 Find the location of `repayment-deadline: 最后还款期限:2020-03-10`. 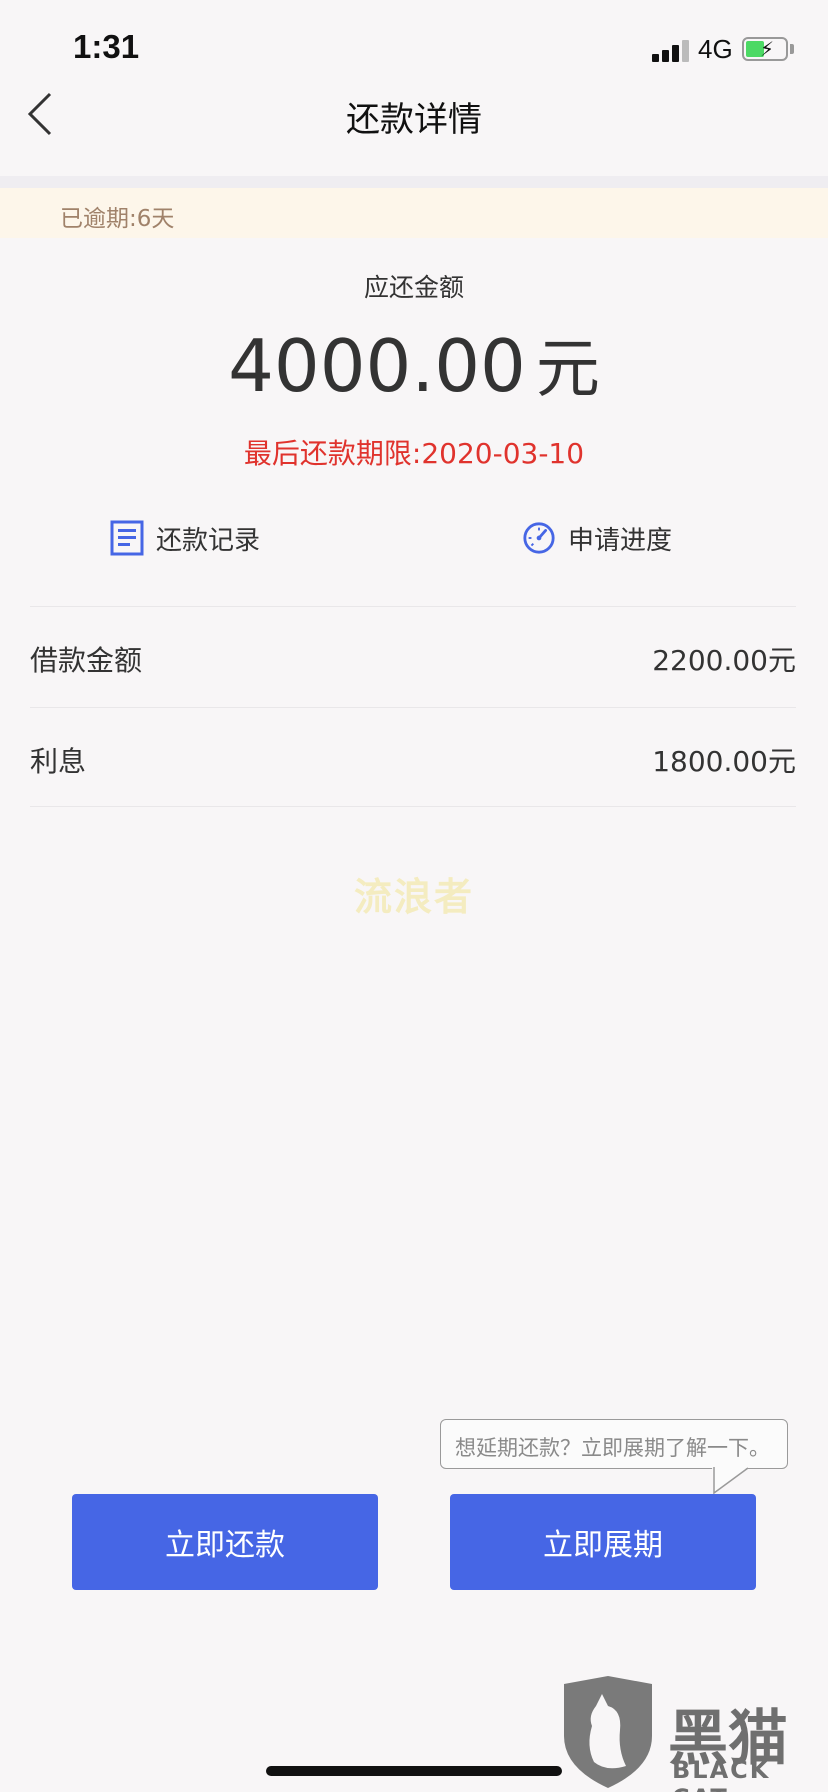

repayment-deadline: 最后还款期限:2020-03-10 is located at coordinates (414, 453).